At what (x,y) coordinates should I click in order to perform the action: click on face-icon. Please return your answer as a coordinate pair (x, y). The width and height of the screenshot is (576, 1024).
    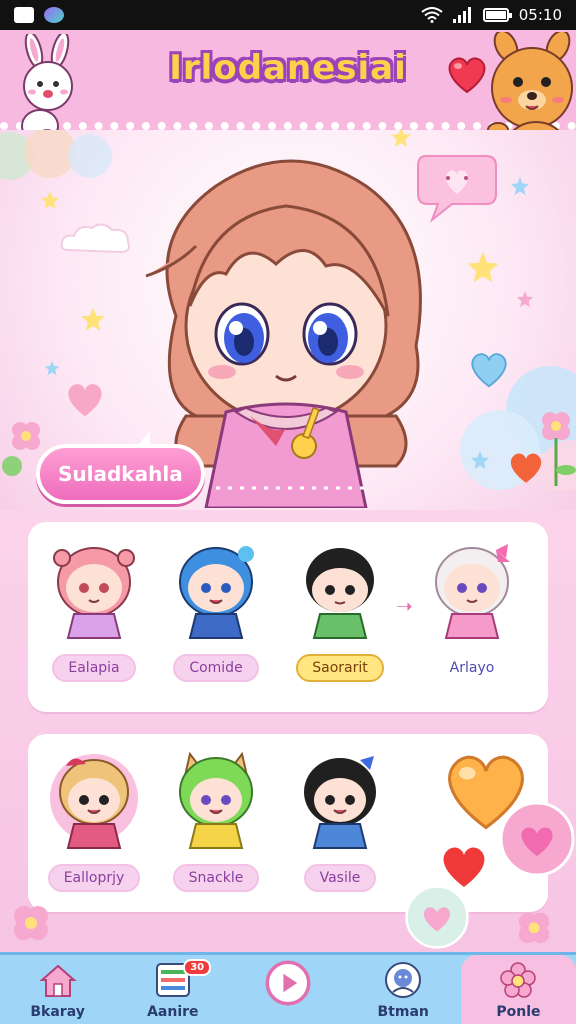
    Looking at the image, I should click on (403, 980).